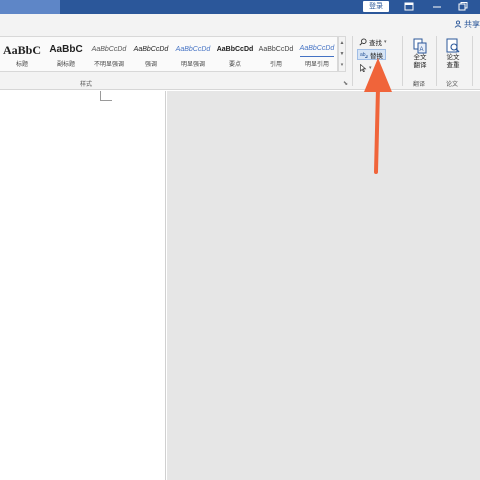 The height and width of the screenshot is (480, 480). I want to click on title-bar-highlight, so click(30, 7).